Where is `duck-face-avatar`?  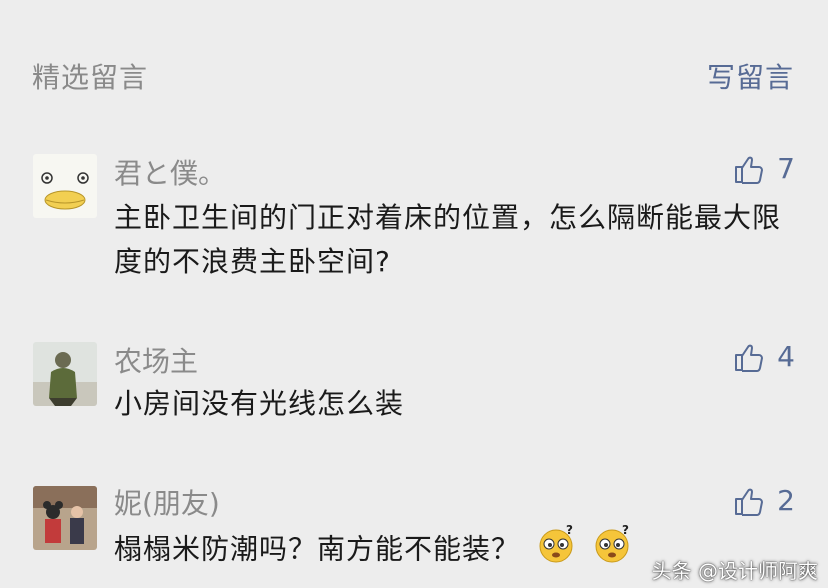 duck-face-avatar is located at coordinates (65, 186).